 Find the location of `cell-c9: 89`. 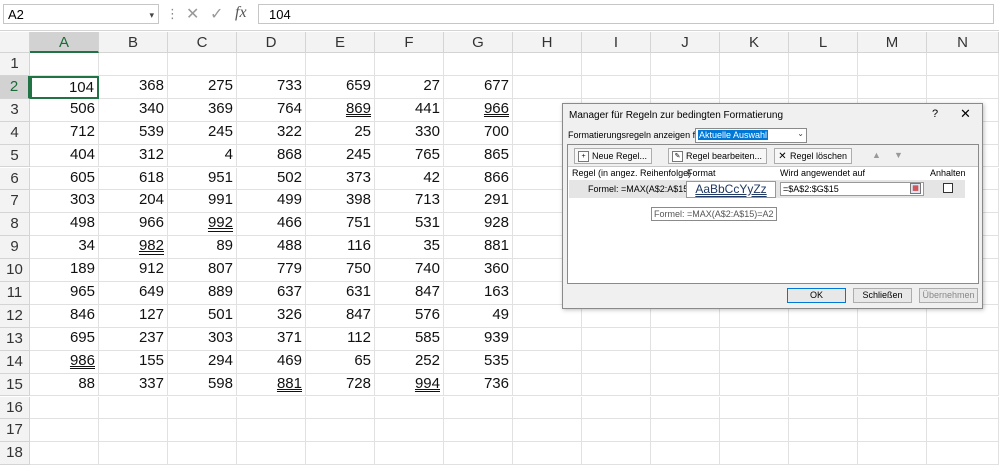

cell-c9: 89 is located at coordinates (202, 248).